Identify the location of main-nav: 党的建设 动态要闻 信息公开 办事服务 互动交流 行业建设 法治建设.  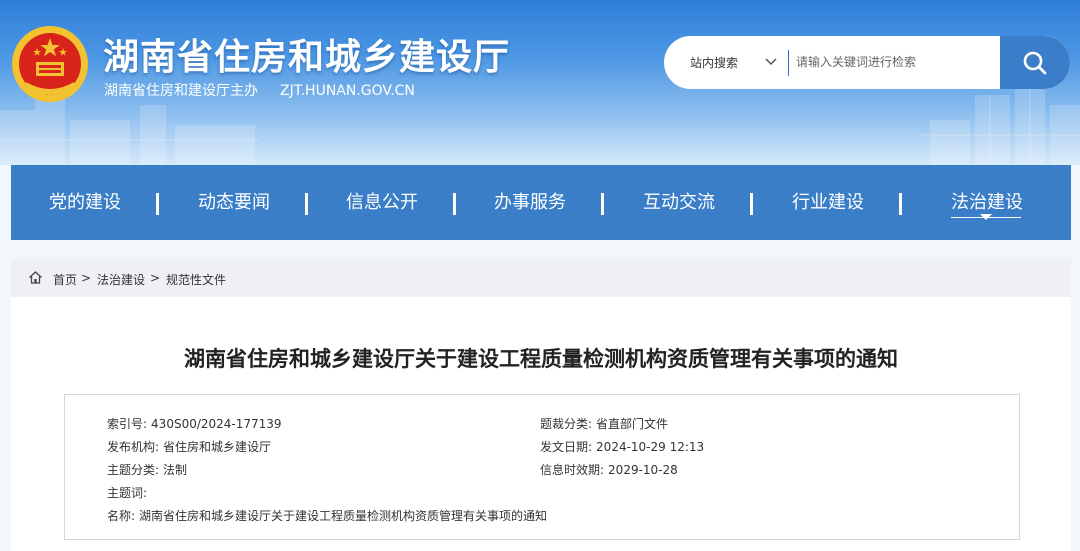
(541, 202).